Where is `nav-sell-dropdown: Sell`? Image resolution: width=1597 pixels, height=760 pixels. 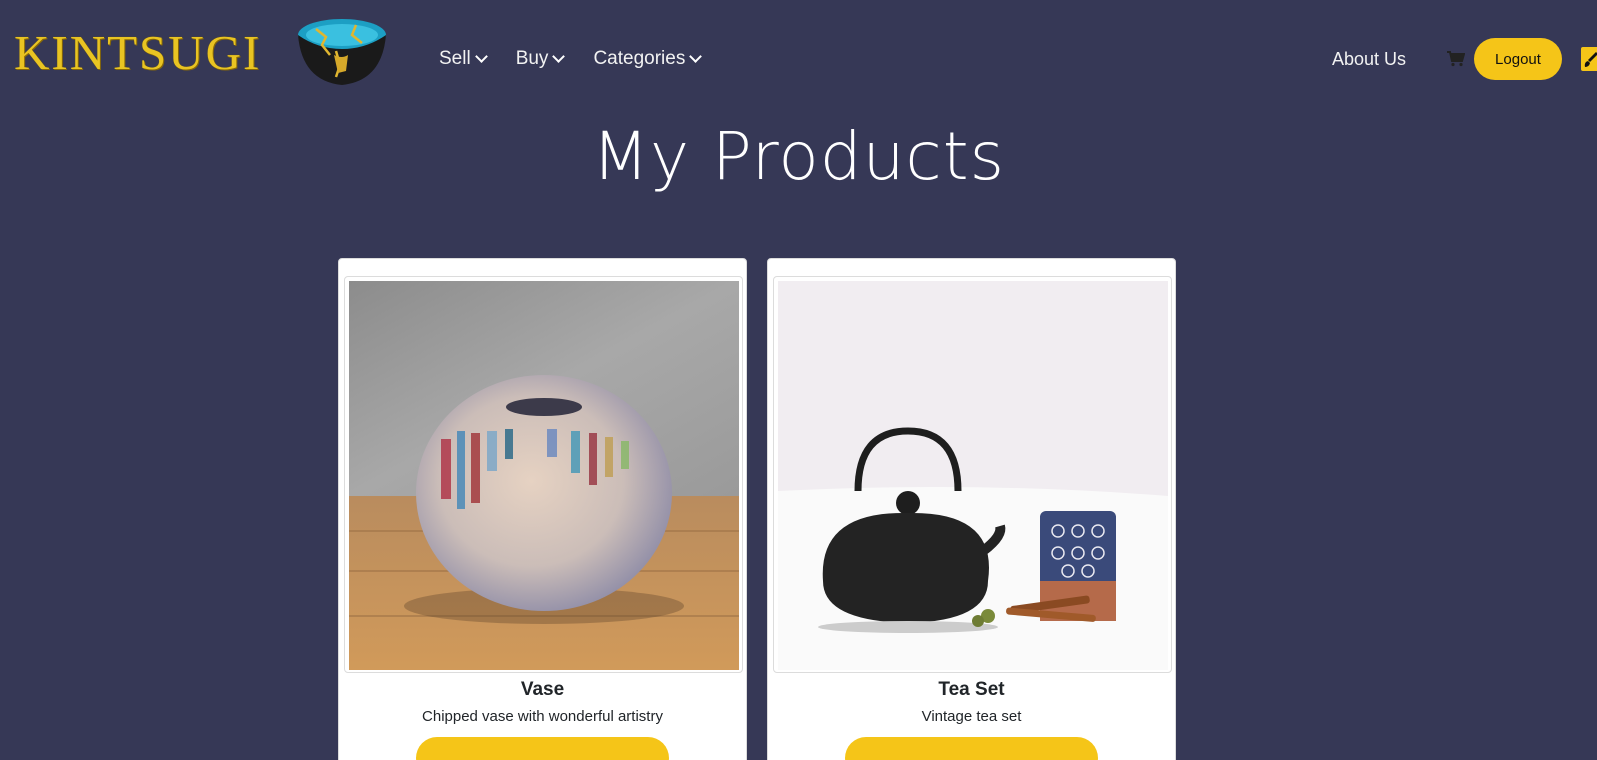
nav-sell-dropdown: Sell is located at coordinates (463, 59).